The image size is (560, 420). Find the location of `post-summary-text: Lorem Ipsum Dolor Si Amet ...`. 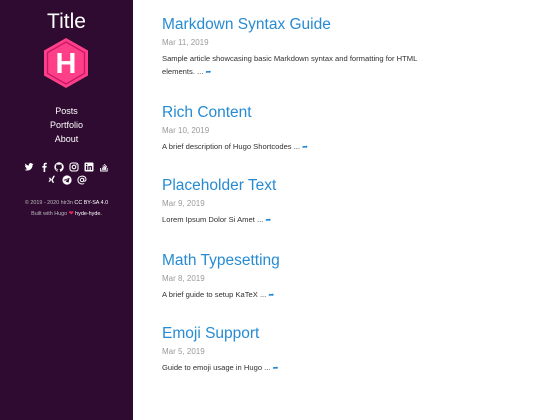

post-summary-text: Lorem Ipsum Dolor Si Amet ... is located at coordinates (213, 219).